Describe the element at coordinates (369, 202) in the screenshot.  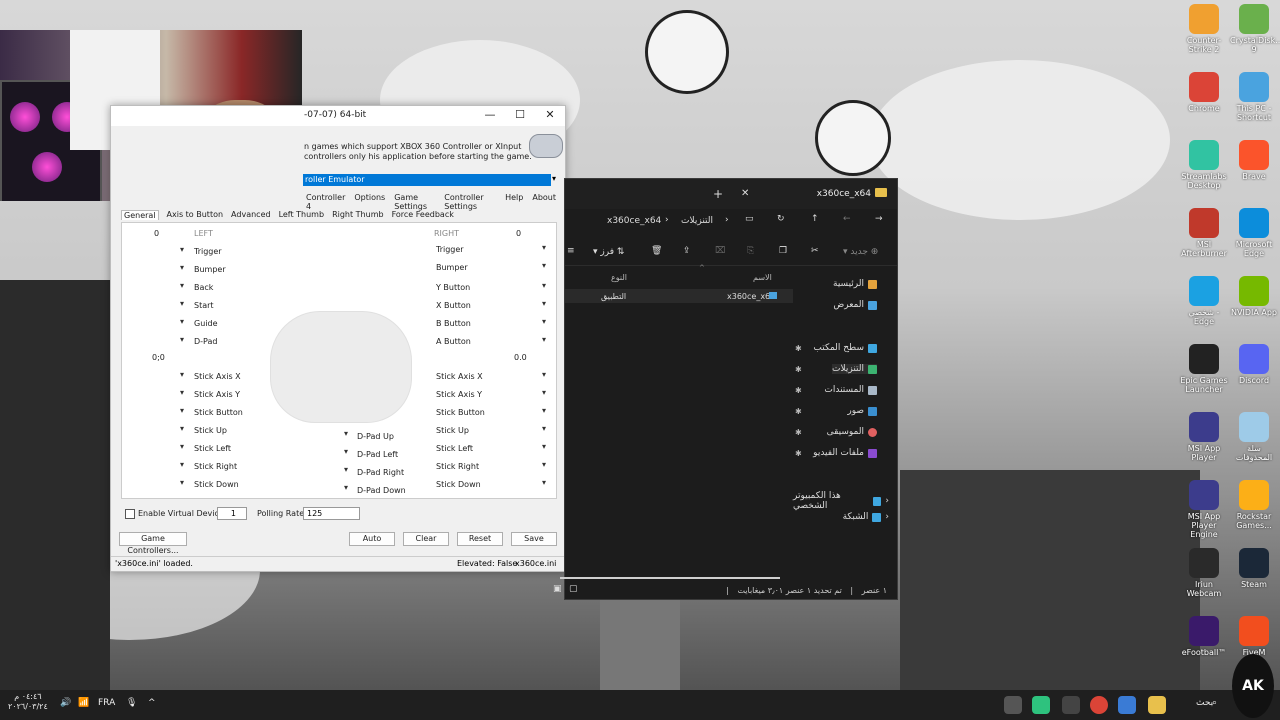
I see `menu-options: Options` at that location.